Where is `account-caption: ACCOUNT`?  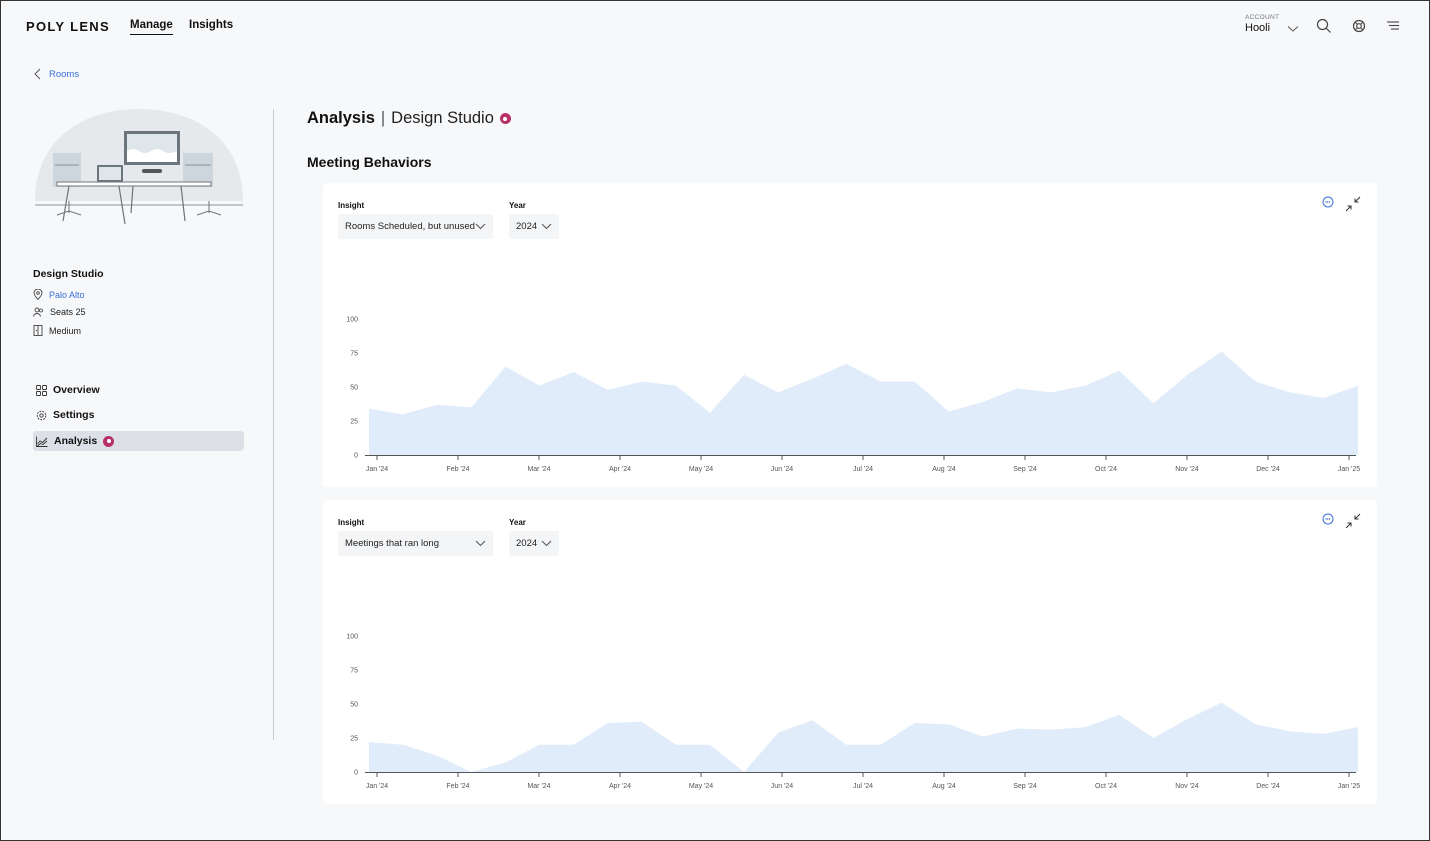 account-caption: ACCOUNT is located at coordinates (1262, 17).